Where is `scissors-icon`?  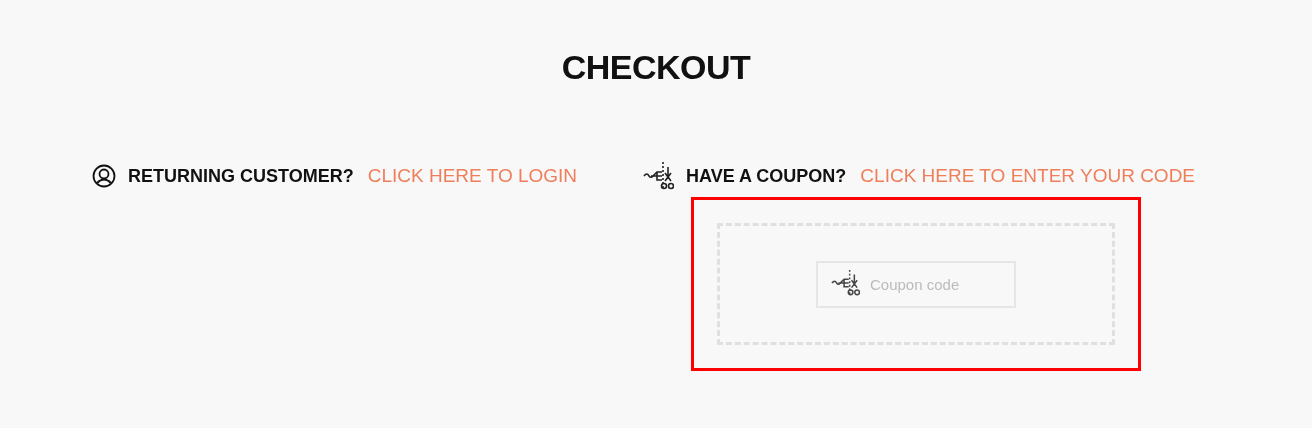
scissors-icon is located at coordinates (845, 282).